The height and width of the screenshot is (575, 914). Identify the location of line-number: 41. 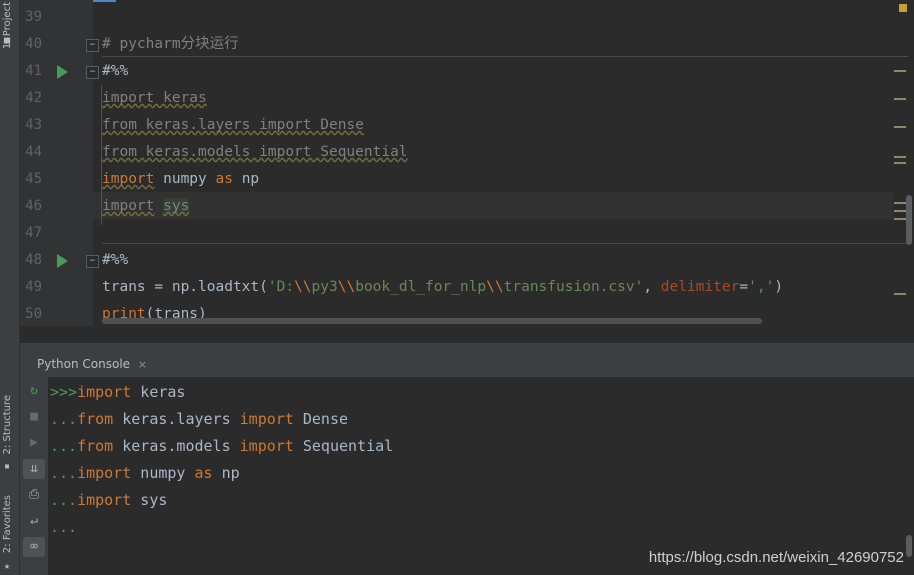
(33, 71).